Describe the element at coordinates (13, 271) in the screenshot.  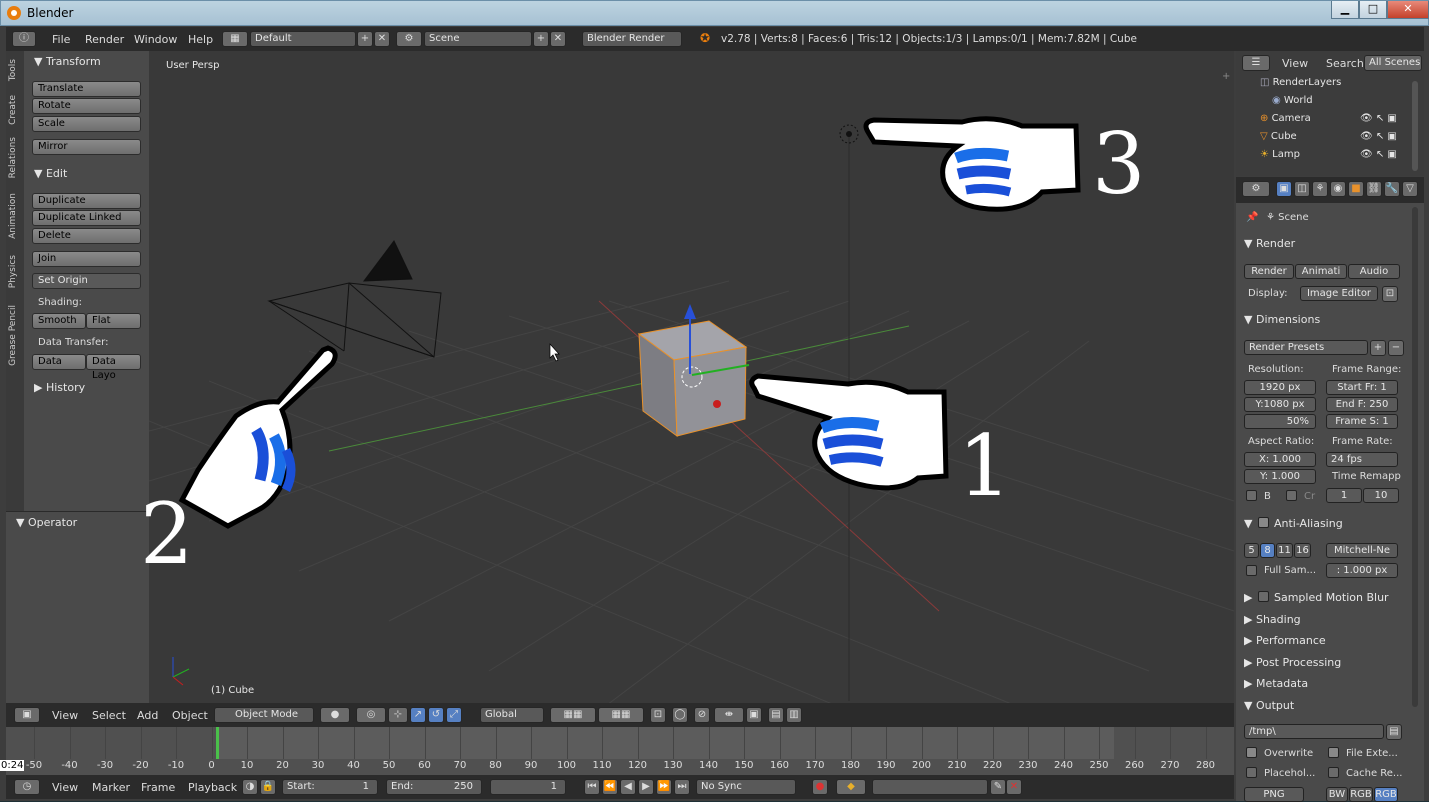
I see `tab-physics: Physics` at that location.